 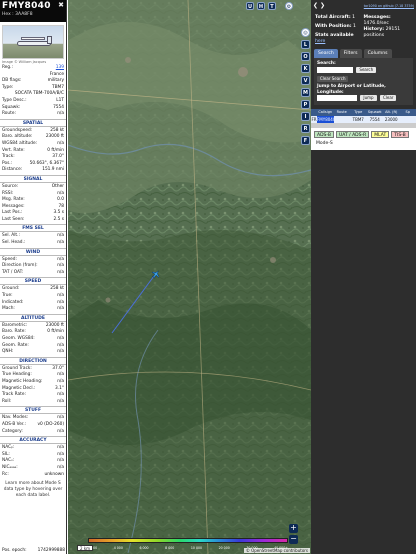 What do you see at coordinates (33, 157) in the screenshot?
I see `info-row: Track: 37.0°` at bounding box center [33, 157].